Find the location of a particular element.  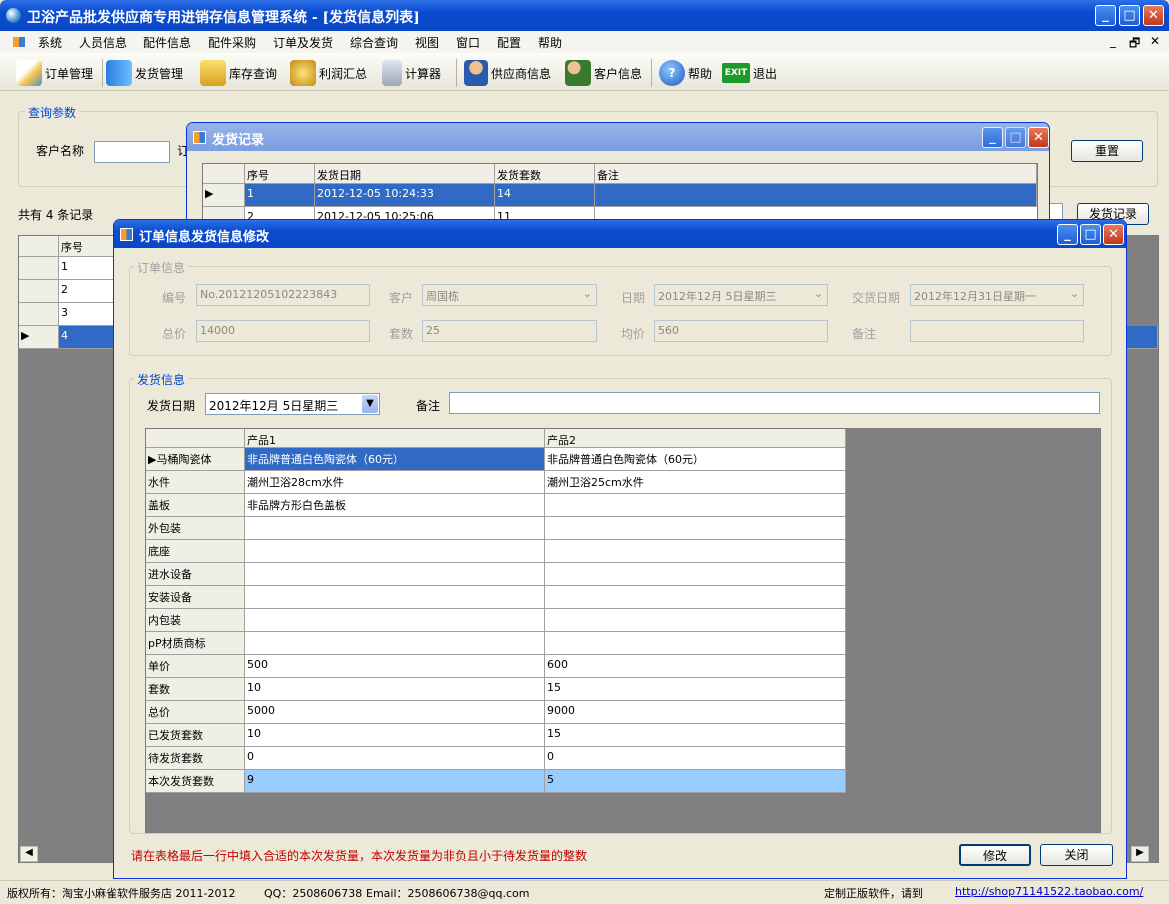

mdi-close-button: ✕ is located at coordinates (1155, 41).